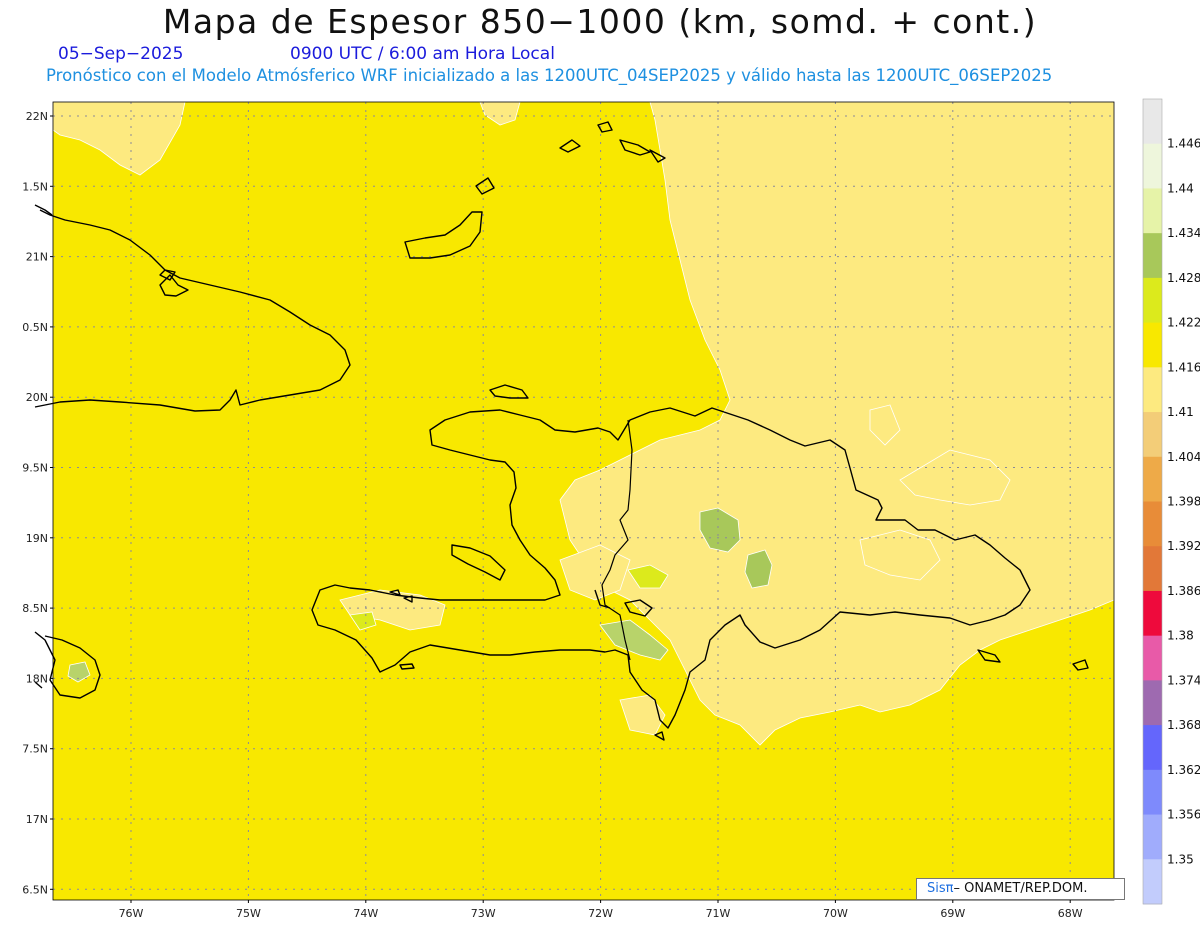 The image size is (1200, 927). Describe the element at coordinates (35, 749) in the screenshot. I see `lat-tick-label: 7.5N` at that location.